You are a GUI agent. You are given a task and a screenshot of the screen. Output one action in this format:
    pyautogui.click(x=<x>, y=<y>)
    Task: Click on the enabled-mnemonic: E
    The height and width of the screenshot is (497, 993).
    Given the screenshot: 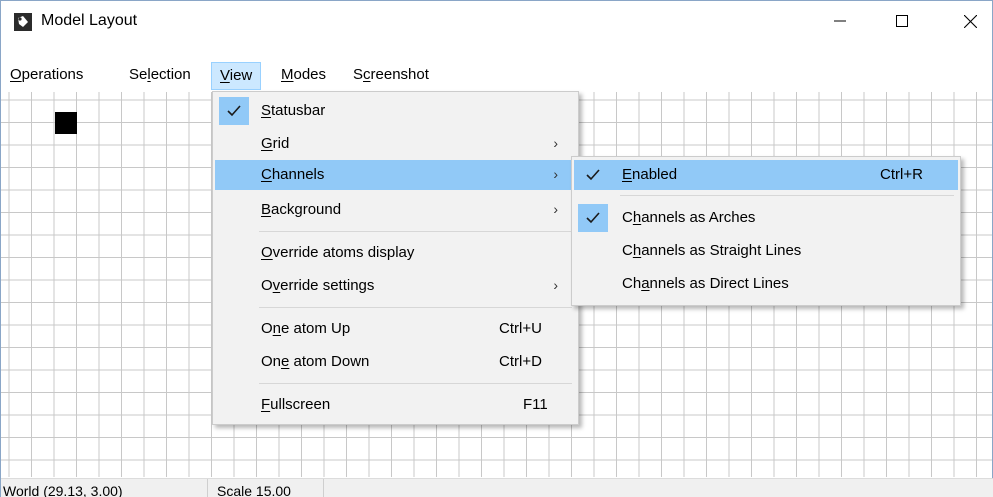 What is the action you would take?
    pyautogui.click(x=627, y=174)
    